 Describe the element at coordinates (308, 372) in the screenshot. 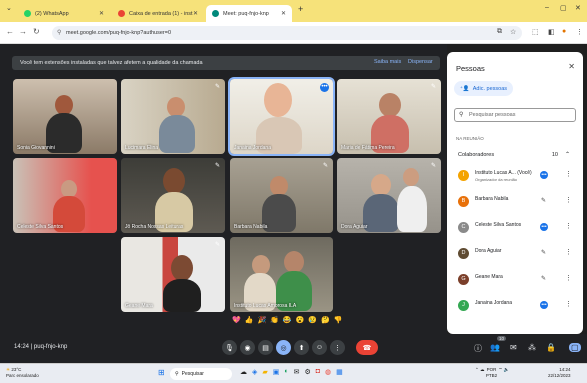

I see `settings-icon: ⚙` at that location.